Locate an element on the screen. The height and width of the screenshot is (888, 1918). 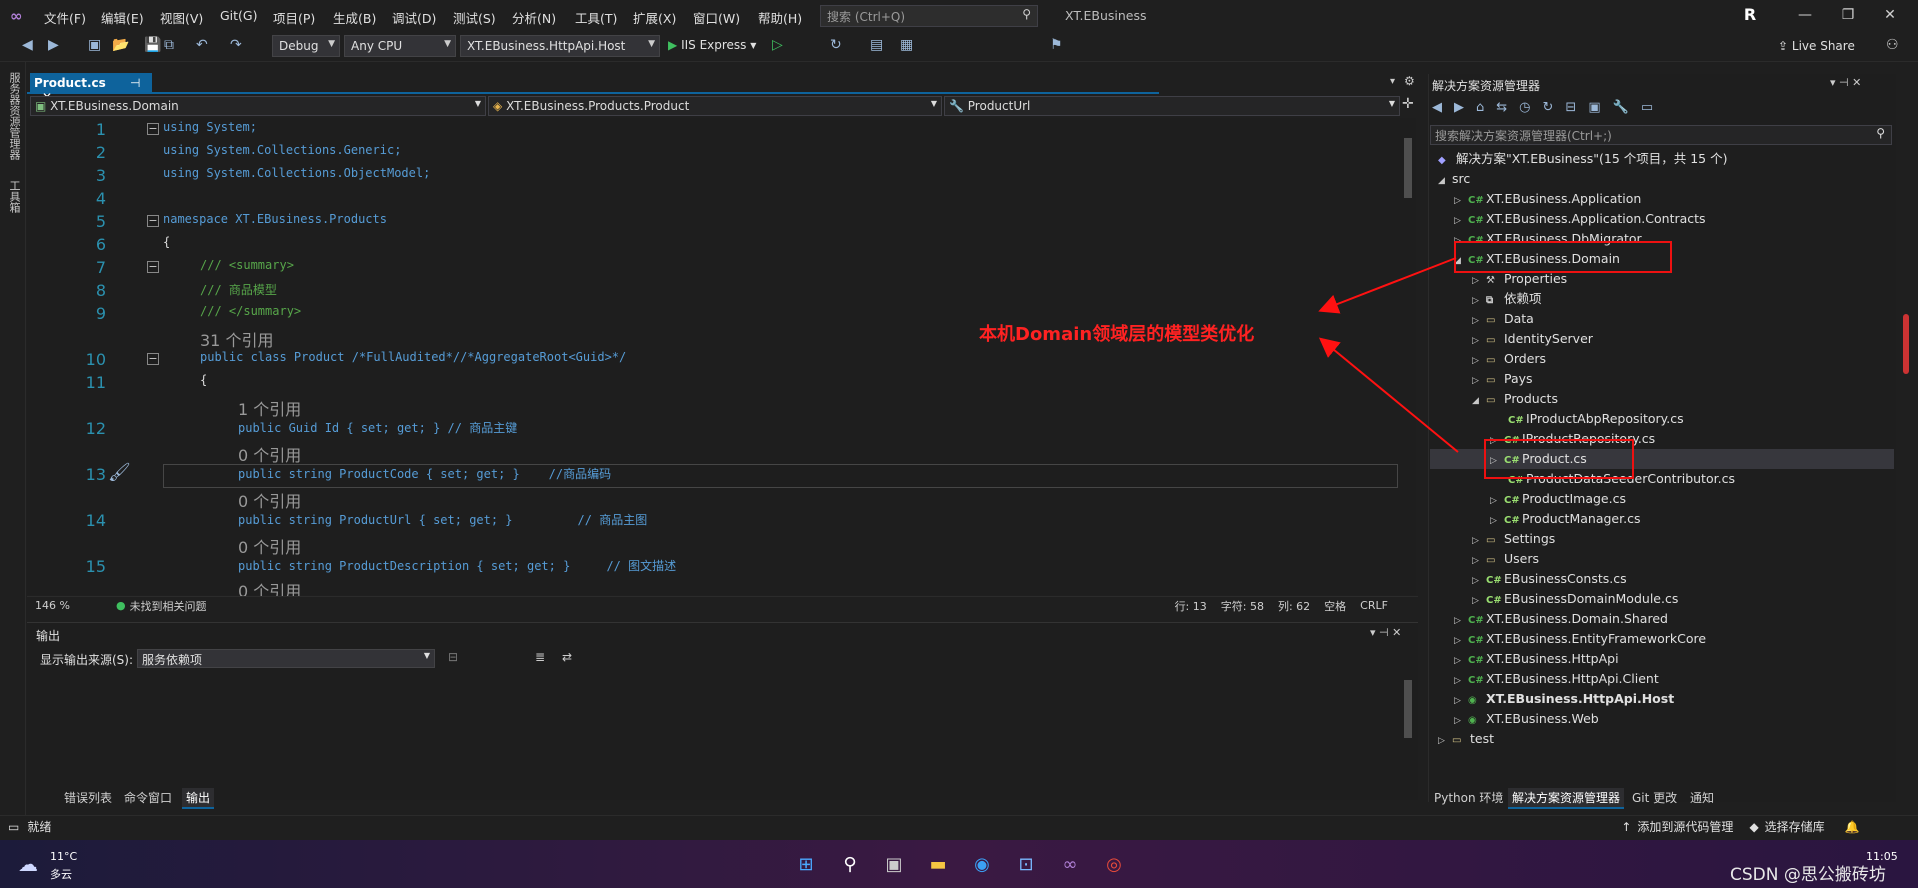
collapse-all-icon: ⊟ is located at coordinates (1570, 107).